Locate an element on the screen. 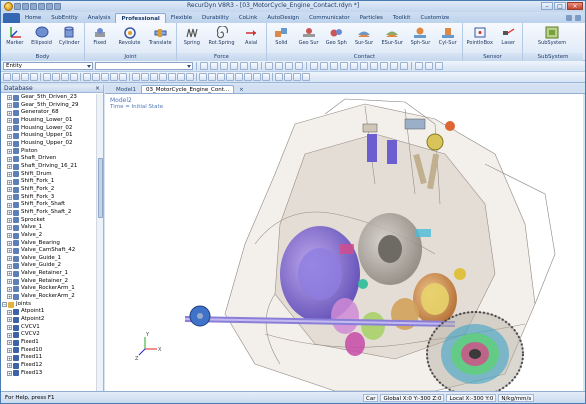 This screenshot has height=404, width=586. doc-tab-close-icon: × is located at coordinates (241, 89).